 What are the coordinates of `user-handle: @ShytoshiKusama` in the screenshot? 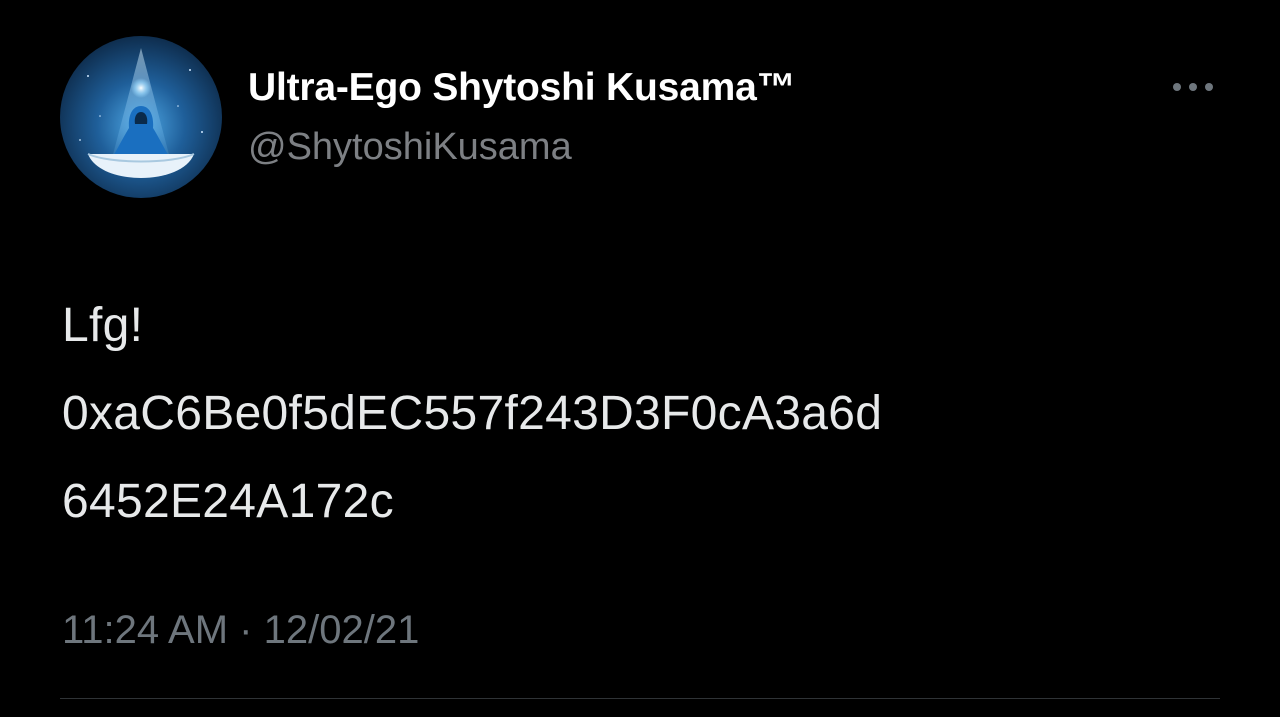 It's located at (410, 147).